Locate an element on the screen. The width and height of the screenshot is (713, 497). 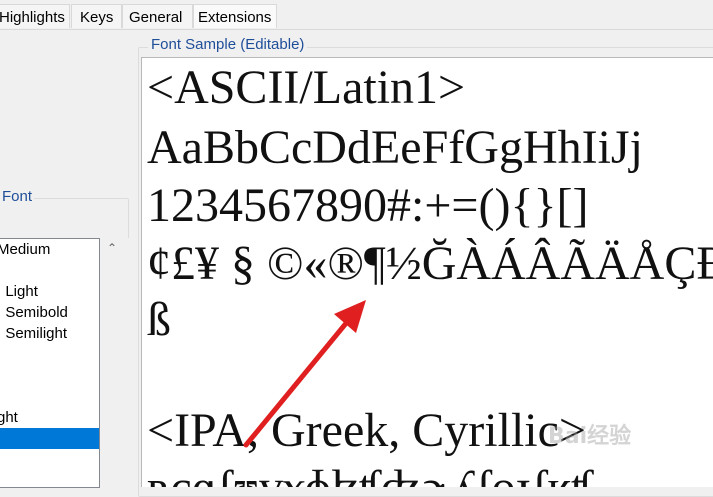
font-list-item: I Semibold is located at coordinates (49, 312).